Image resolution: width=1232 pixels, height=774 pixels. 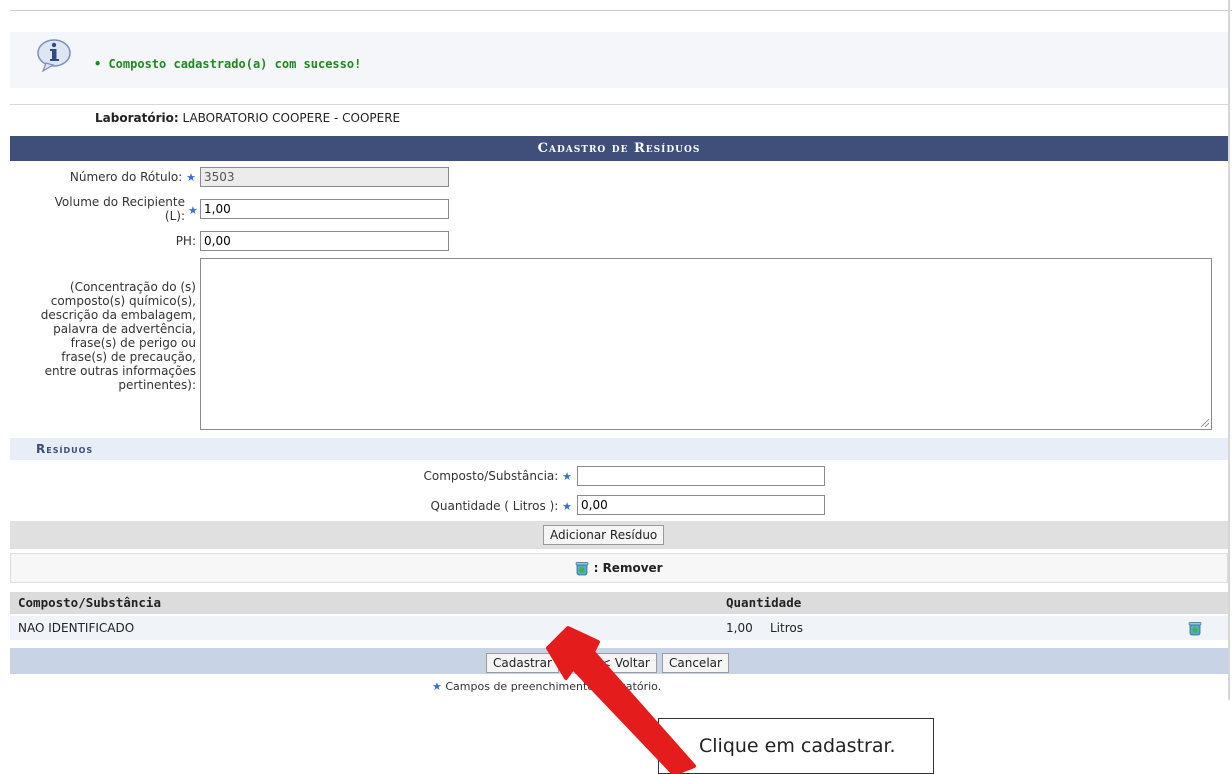 I want to click on cadastrar-button: Cadastrar, so click(x=522, y=663).